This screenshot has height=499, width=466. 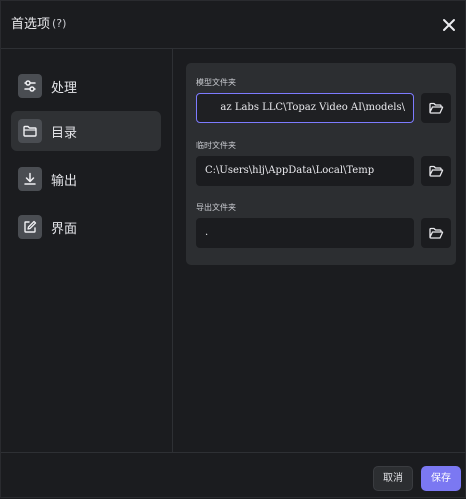 I want to click on close-icon, so click(x=449, y=25).